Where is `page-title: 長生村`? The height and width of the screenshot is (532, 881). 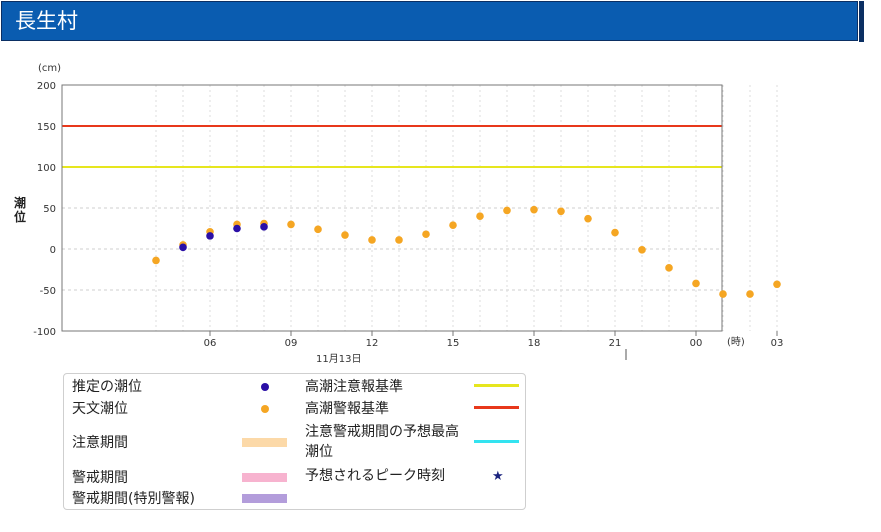 page-title: 長生村 is located at coordinates (46, 21).